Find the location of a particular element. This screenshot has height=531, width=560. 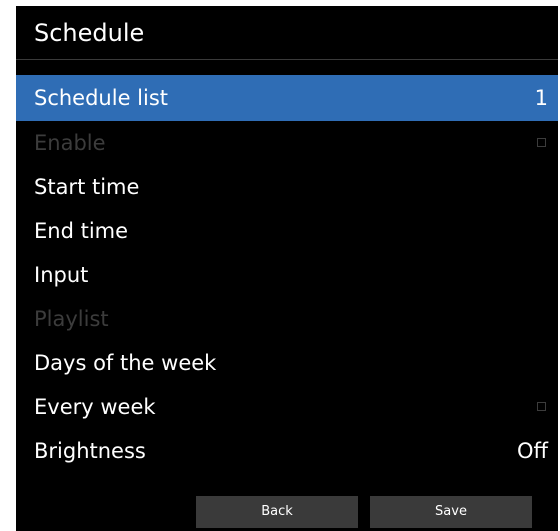

menu-item-every-week: Every week is located at coordinates (287, 407).